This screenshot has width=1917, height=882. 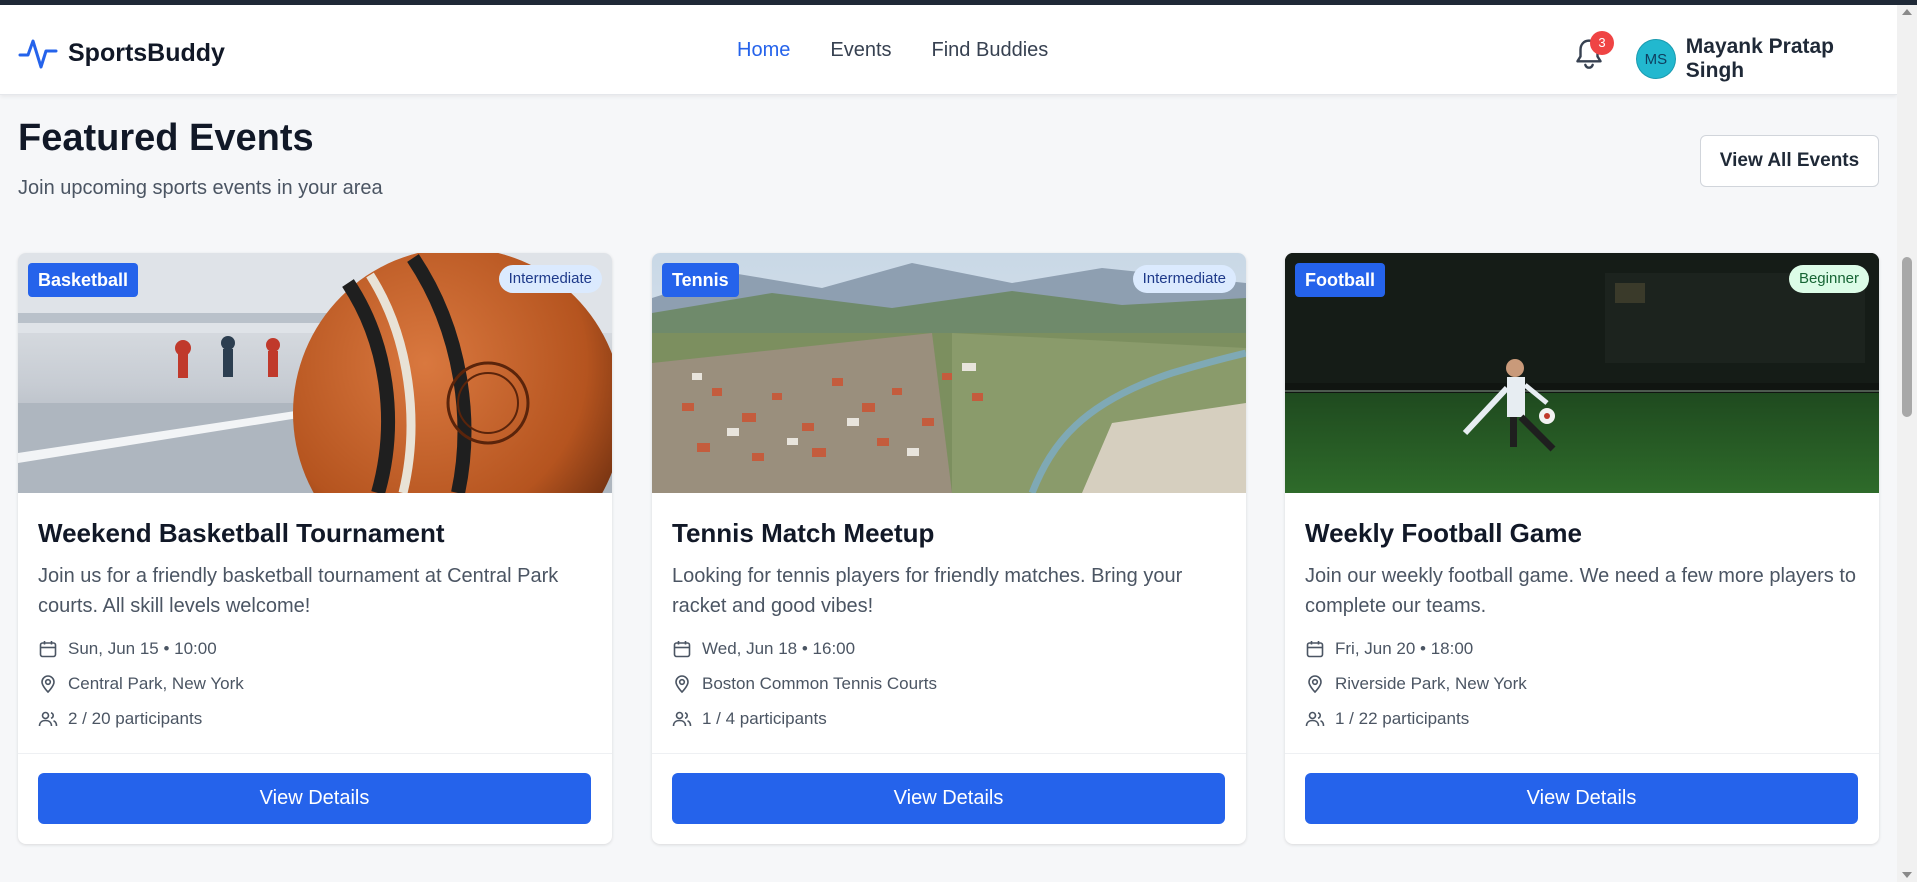 What do you see at coordinates (763, 50) in the screenshot?
I see `nav-link-home: Home` at bounding box center [763, 50].